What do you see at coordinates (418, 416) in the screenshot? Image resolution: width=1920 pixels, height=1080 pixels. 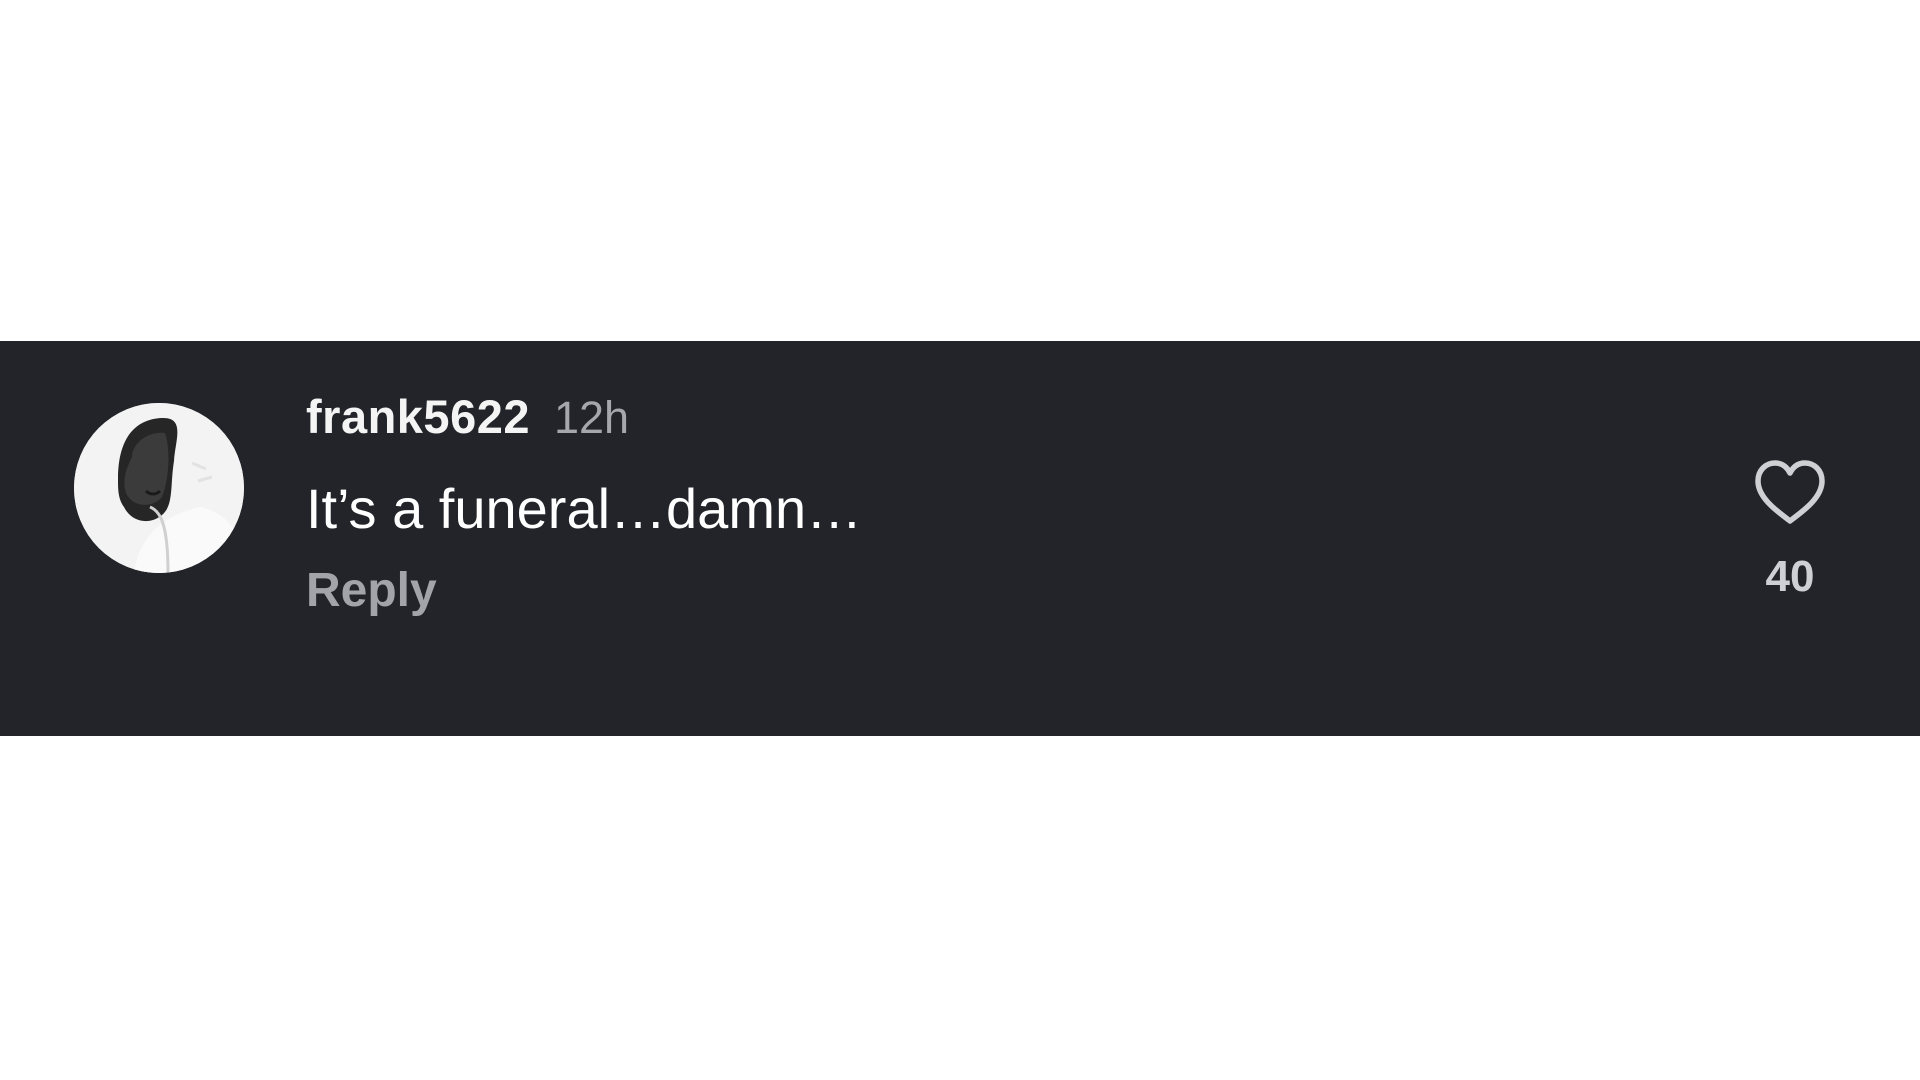 I see `username: frank5622` at bounding box center [418, 416].